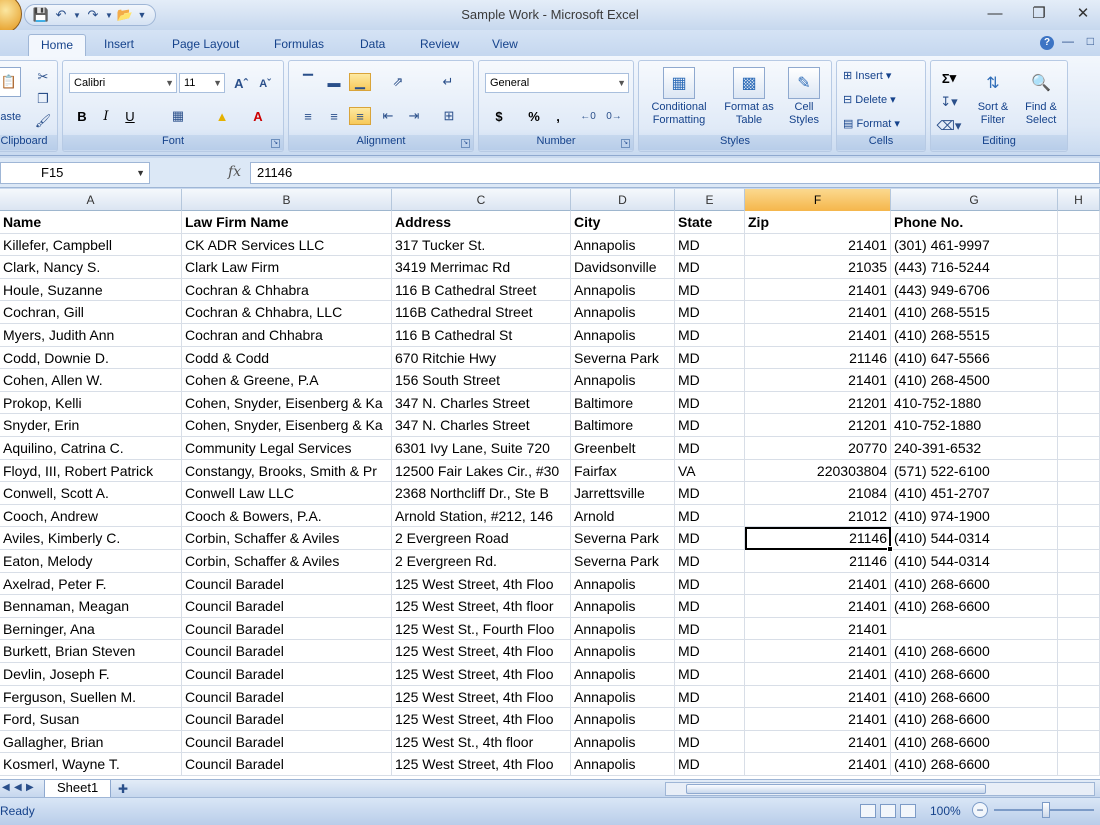  I want to click on table-cell: 670 Ritchie Hwy, so click(481, 358).